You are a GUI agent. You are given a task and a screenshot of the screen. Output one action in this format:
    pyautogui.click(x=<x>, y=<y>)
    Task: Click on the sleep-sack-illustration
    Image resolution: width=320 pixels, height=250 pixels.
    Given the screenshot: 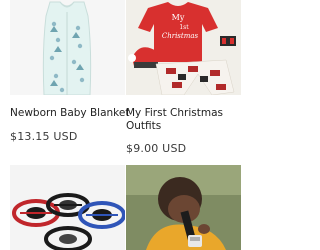 What is the action you would take?
    pyautogui.click(x=67, y=48)
    